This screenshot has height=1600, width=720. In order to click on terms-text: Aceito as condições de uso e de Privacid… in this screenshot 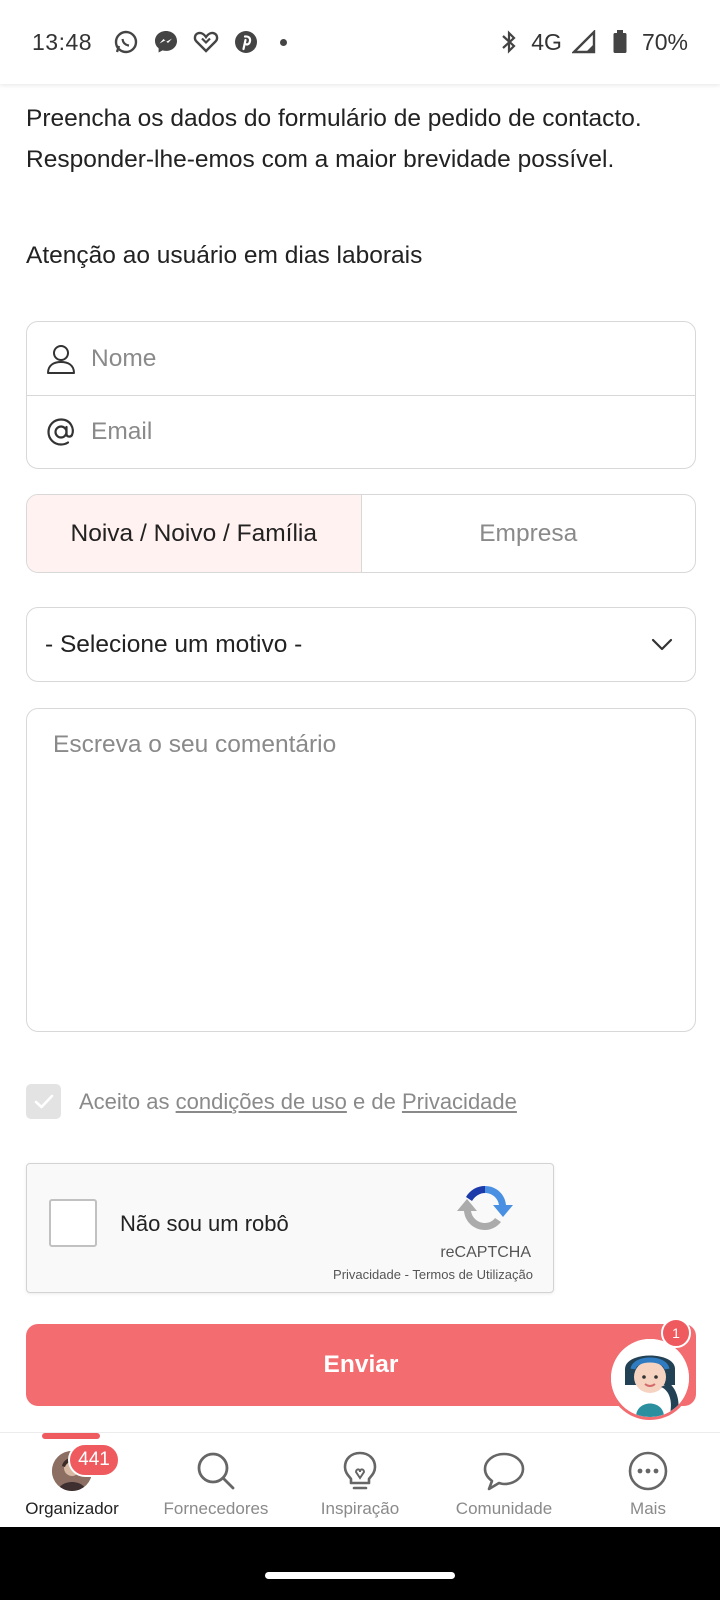, I will do `click(298, 1102)`.